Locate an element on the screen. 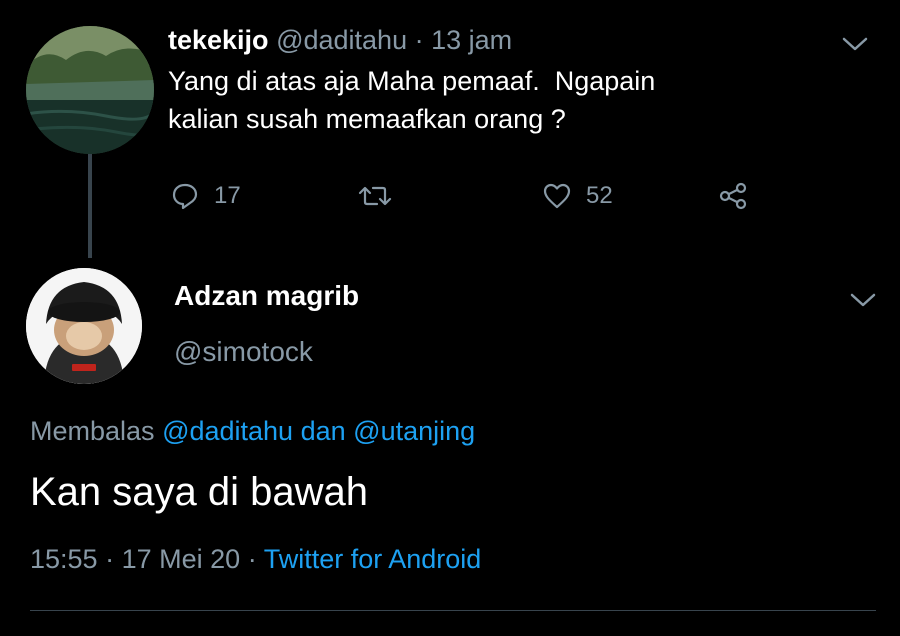 The width and height of the screenshot is (900, 636). reply-tweet-text: Kan saya di bawah is located at coordinates (199, 492).